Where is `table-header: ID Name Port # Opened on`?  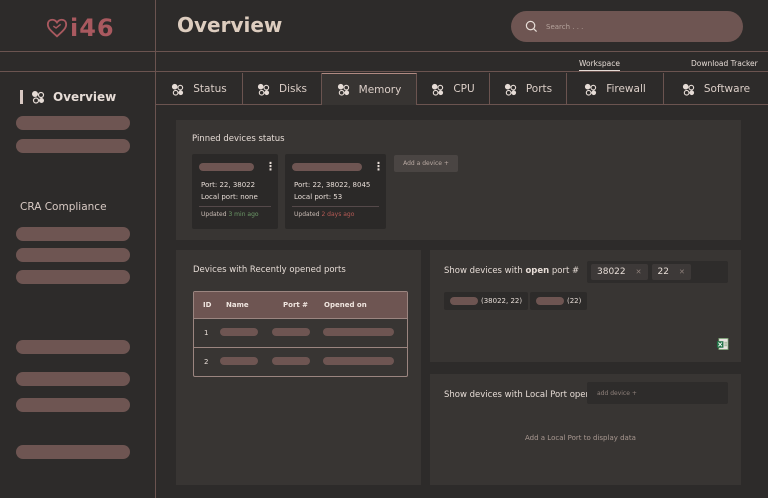 table-header: ID Name Port # Opened on is located at coordinates (300, 305).